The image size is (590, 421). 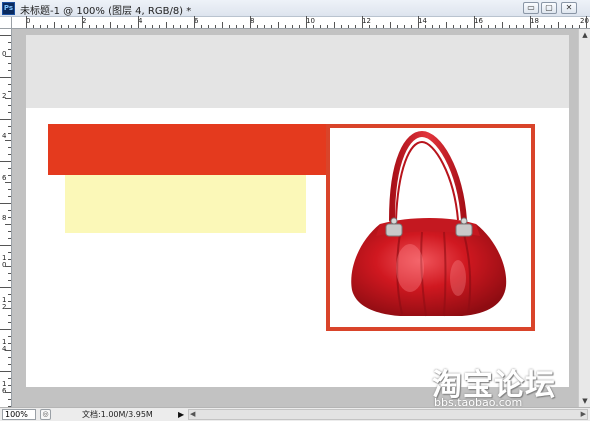 What do you see at coordinates (6, 218) in the screenshot?
I see `vertical-ruler: 0 2 4 6 8 10 12 14 16` at bounding box center [6, 218].